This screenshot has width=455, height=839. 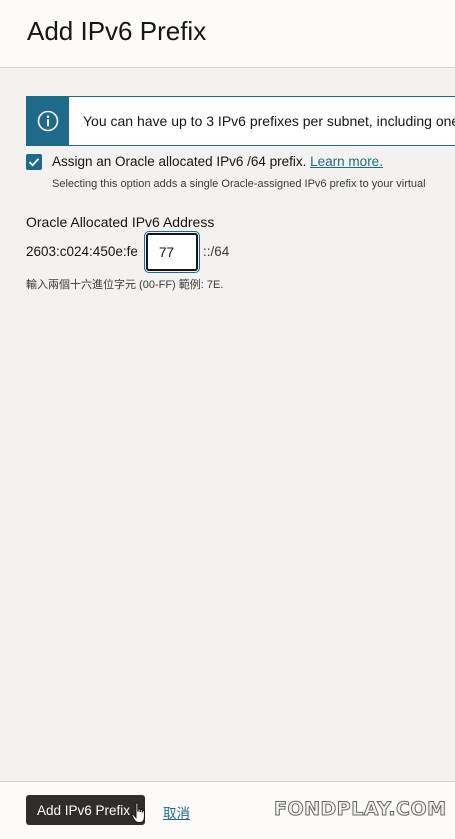 I want to click on page-title: Add IPv6 Prefix, so click(x=117, y=31).